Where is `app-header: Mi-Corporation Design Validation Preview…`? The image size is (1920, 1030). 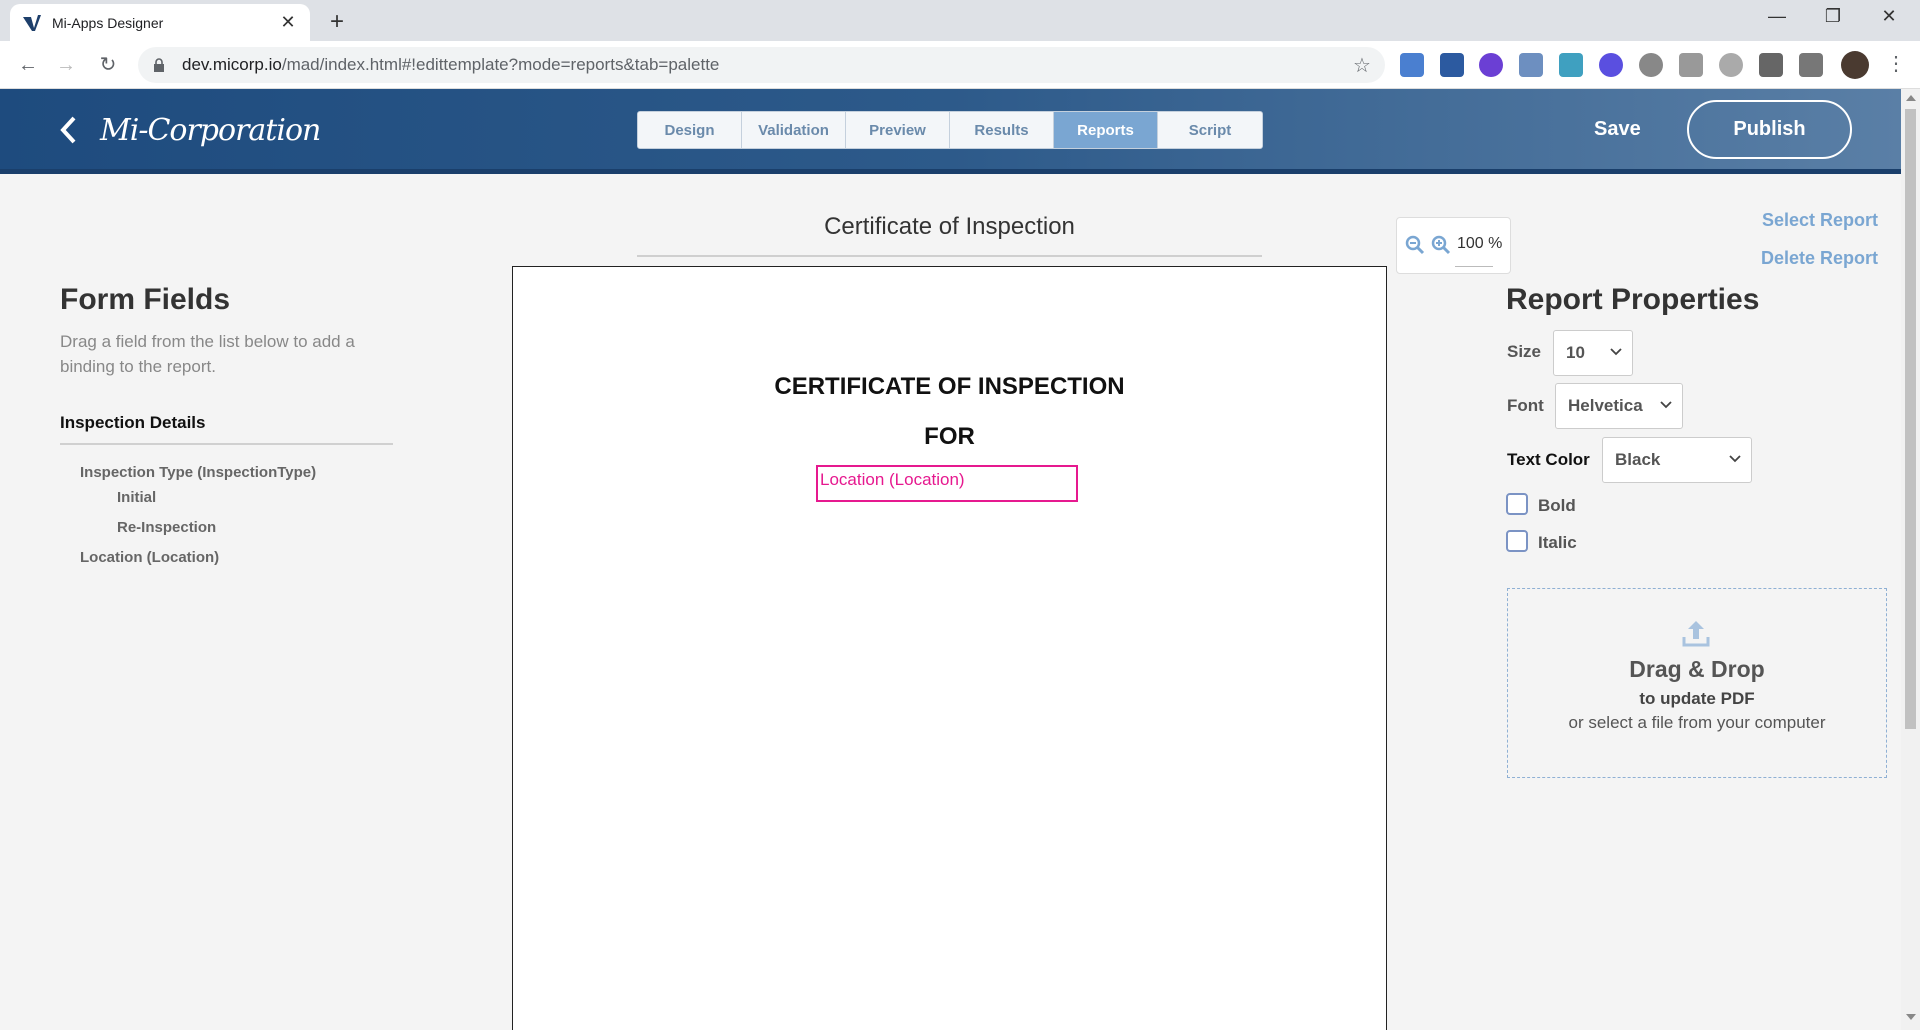 app-header: Mi-Corporation Design Validation Preview… is located at coordinates (950, 131).